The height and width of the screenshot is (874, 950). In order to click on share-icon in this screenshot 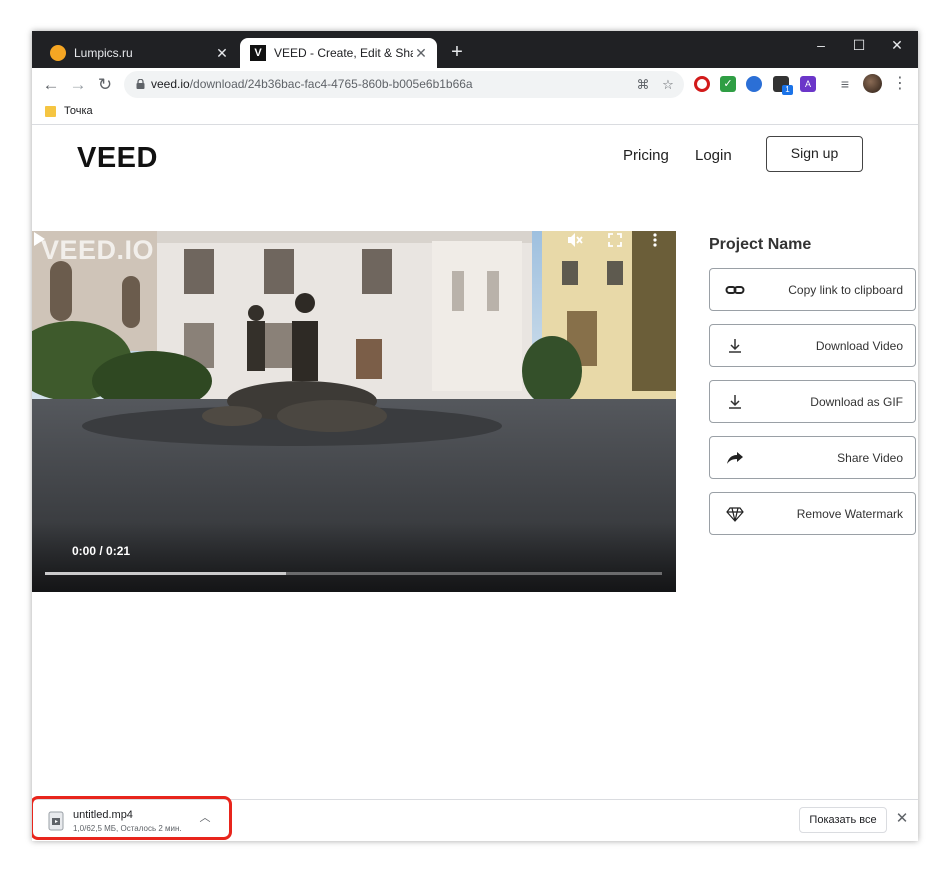, I will do `click(735, 458)`.